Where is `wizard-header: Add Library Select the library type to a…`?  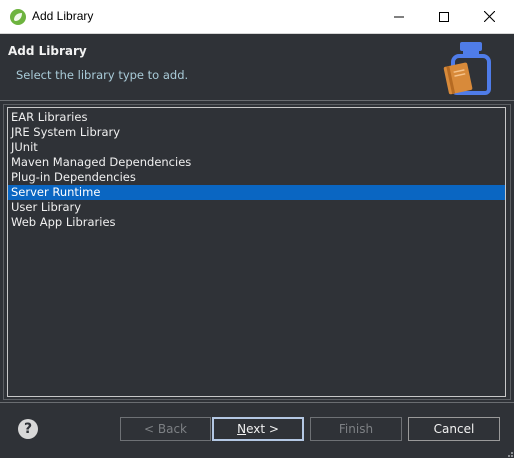
wizard-header: Add Library Select the library type to a… is located at coordinates (257, 67).